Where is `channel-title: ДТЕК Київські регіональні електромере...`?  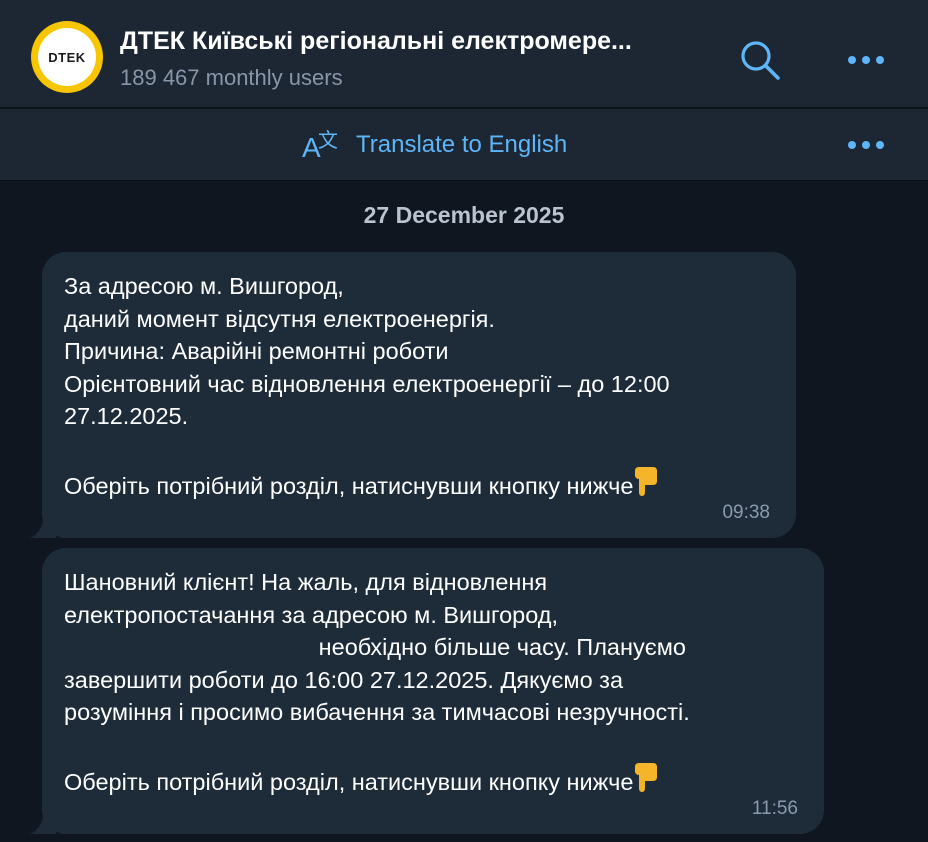 channel-title: ДТЕК Київські регіональні електромере... is located at coordinates (415, 41).